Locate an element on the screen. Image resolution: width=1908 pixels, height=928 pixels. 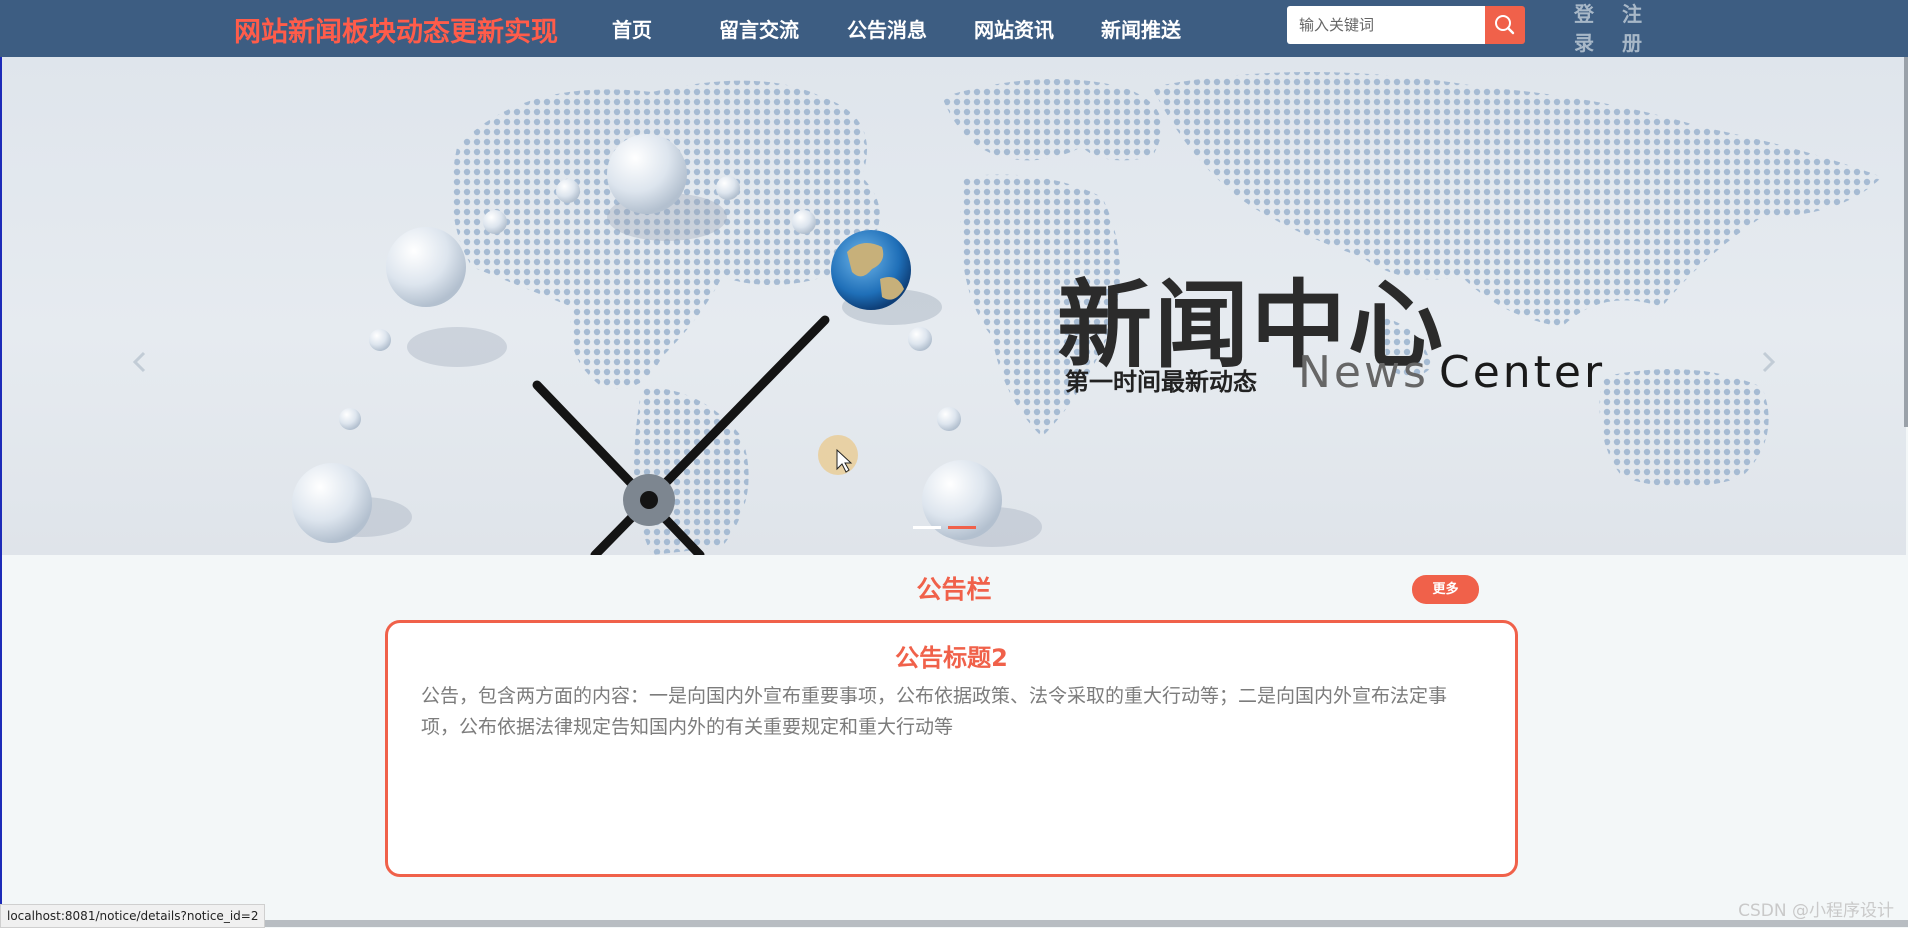
banner-english-news: News is located at coordinates (1363, 372).